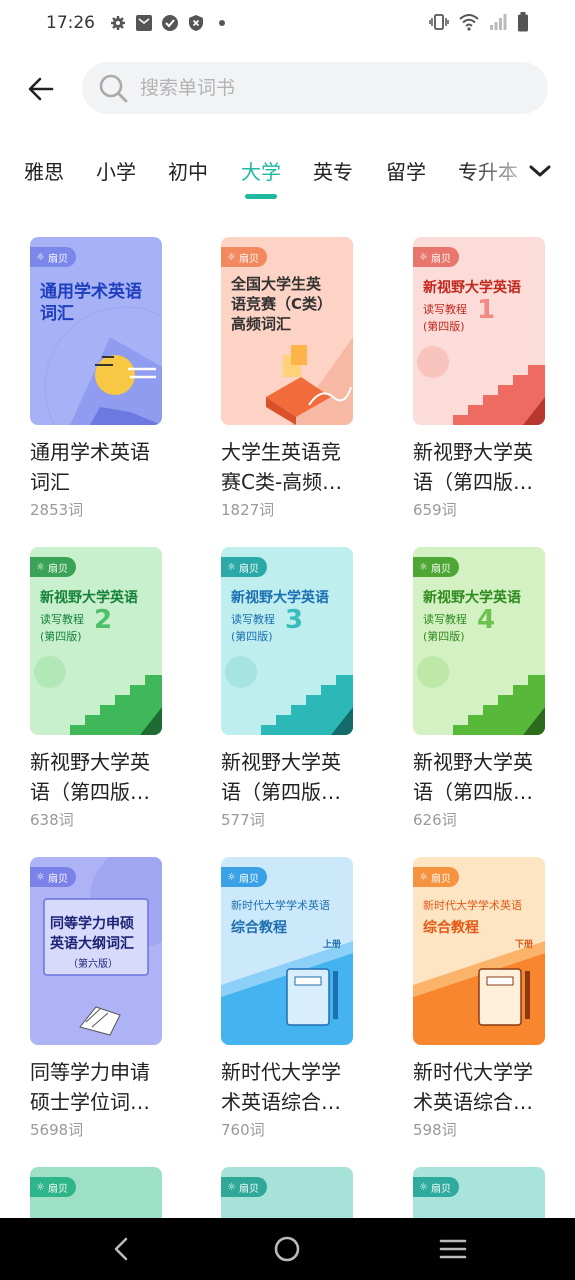 This screenshot has height=1280, width=575. What do you see at coordinates (261, 170) in the screenshot?
I see `tab-university: 大学` at bounding box center [261, 170].